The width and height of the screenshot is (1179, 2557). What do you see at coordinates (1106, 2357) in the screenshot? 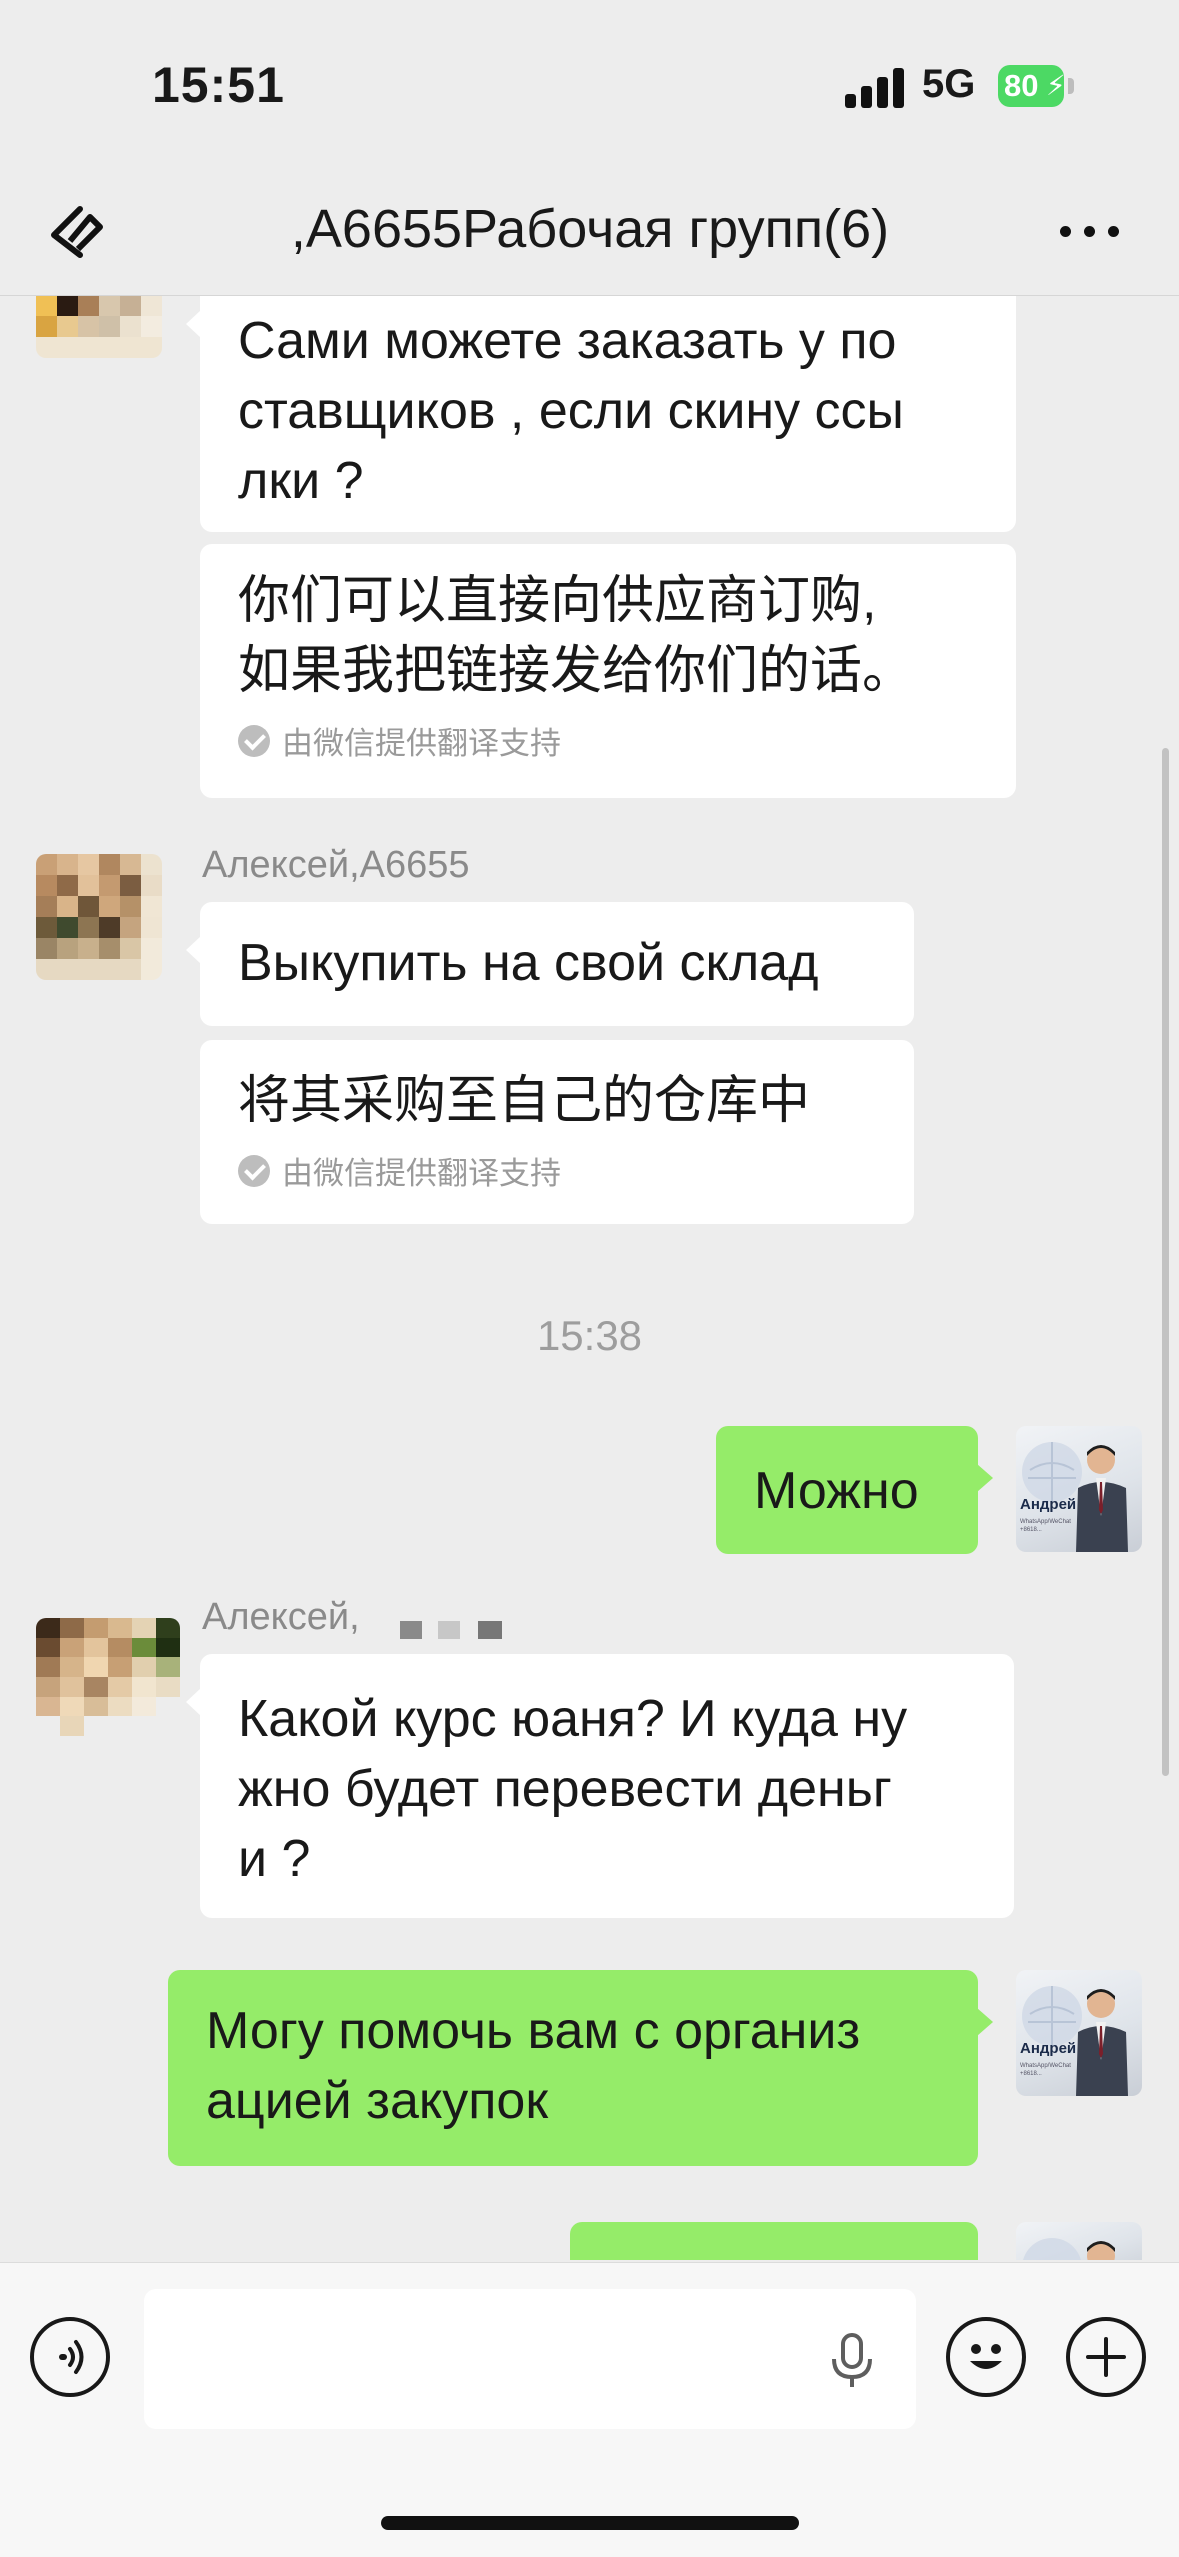
I see `plus-icon` at bounding box center [1106, 2357].